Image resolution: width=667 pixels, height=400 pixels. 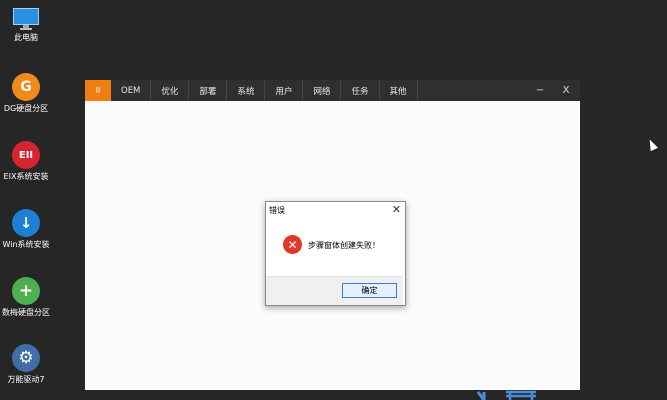 What do you see at coordinates (540, 90) in the screenshot?
I see `minimize-button: −` at bounding box center [540, 90].